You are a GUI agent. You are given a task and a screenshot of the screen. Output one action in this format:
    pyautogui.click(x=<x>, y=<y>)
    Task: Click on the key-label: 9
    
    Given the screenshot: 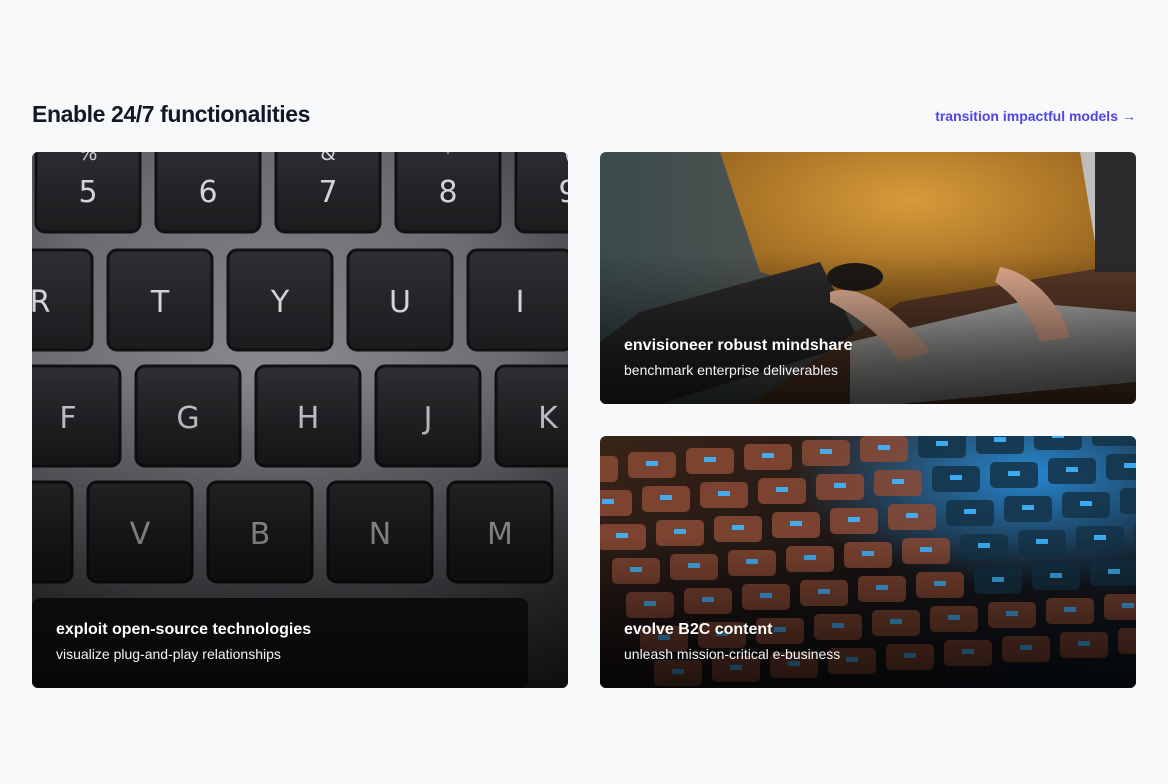 What is the action you would take?
    pyautogui.click(x=563, y=192)
    